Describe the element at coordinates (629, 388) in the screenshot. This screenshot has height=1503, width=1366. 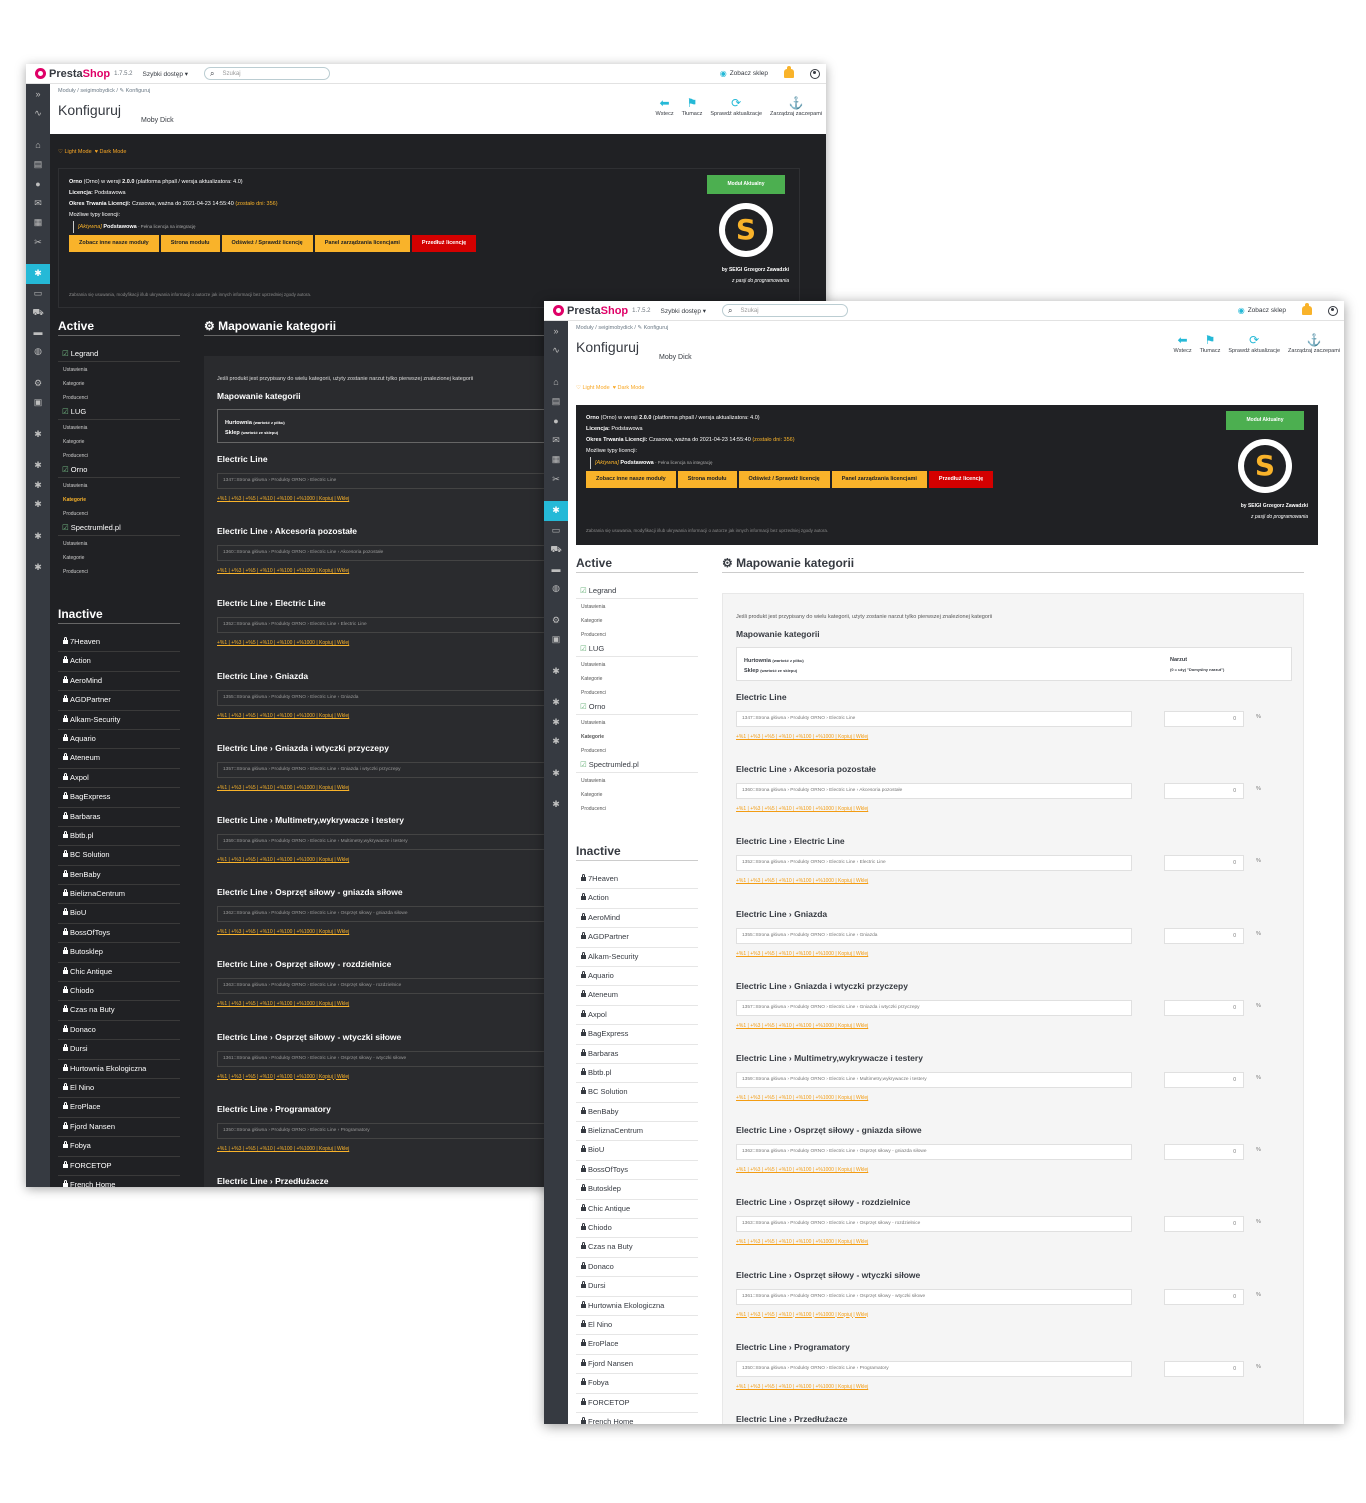
I see `dark-mode-link: ♥ Dark Mode` at that location.